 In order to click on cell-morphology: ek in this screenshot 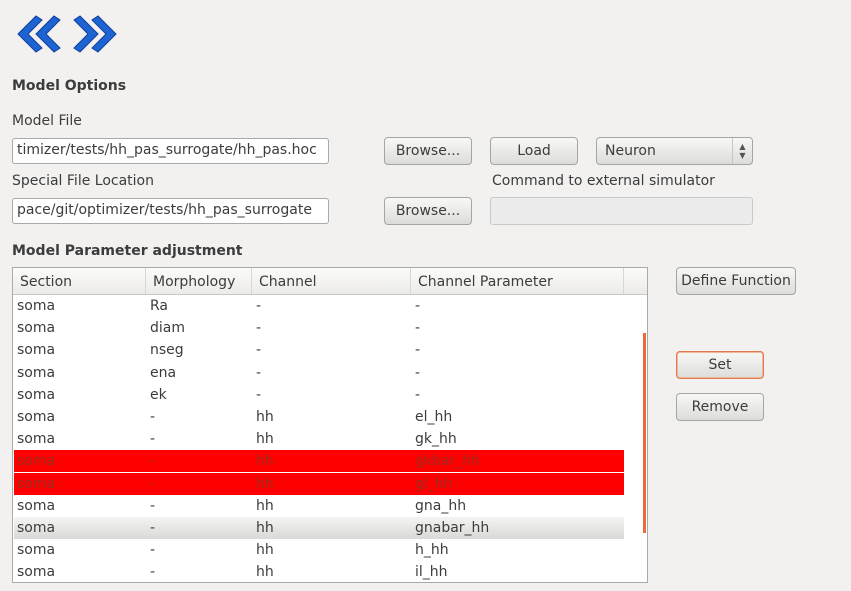, I will do `click(158, 394)`.